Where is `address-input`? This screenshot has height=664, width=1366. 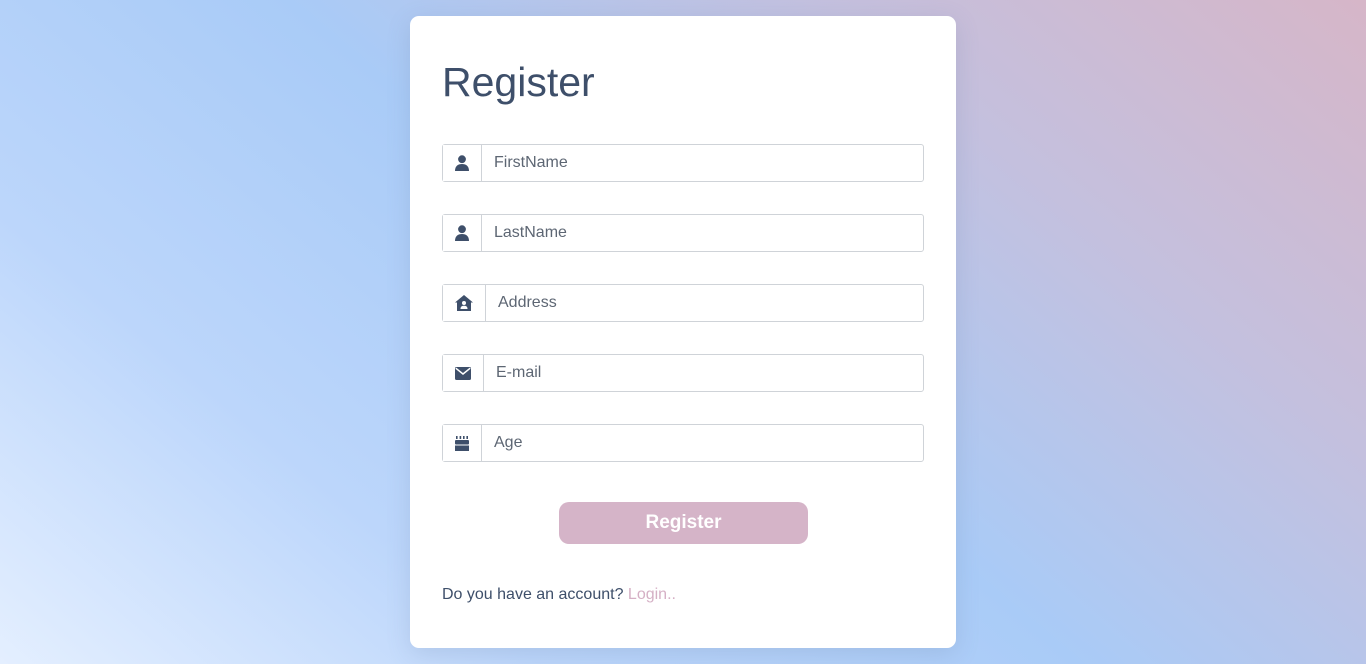 address-input is located at coordinates (704, 303).